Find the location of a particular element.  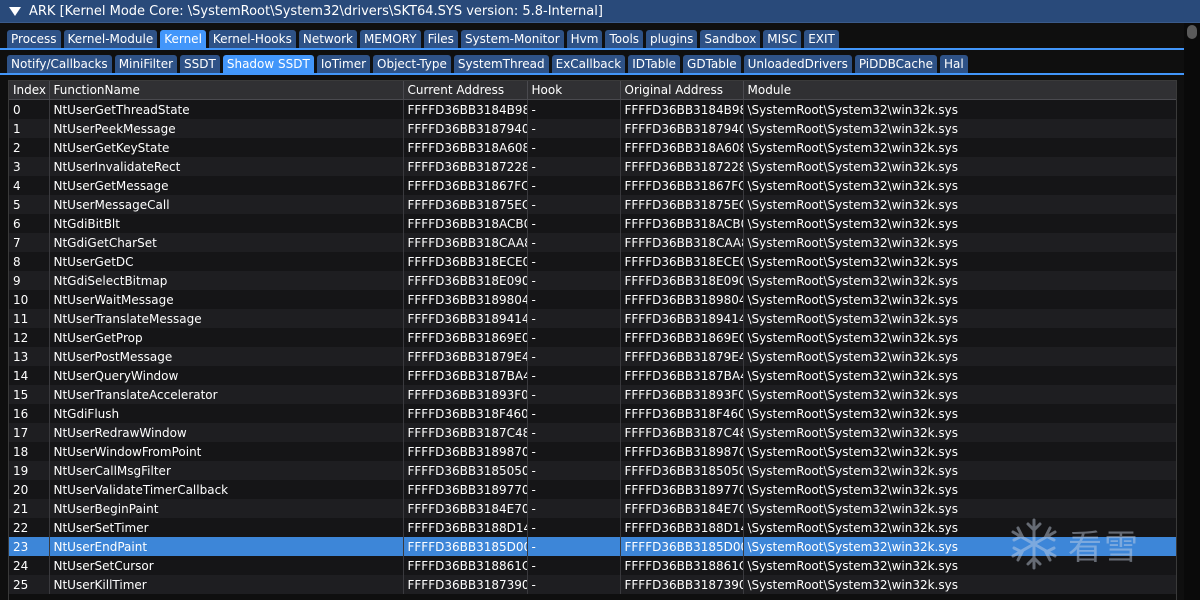

tab-files: Files is located at coordinates (440, 39).